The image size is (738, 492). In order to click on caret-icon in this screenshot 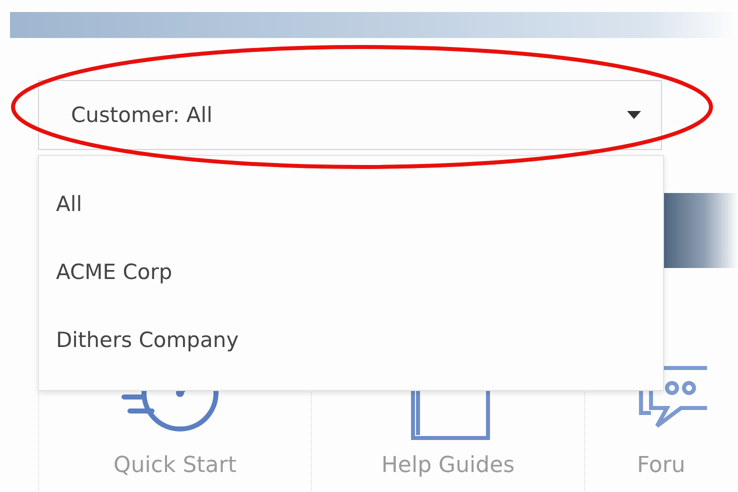, I will do `click(634, 115)`.